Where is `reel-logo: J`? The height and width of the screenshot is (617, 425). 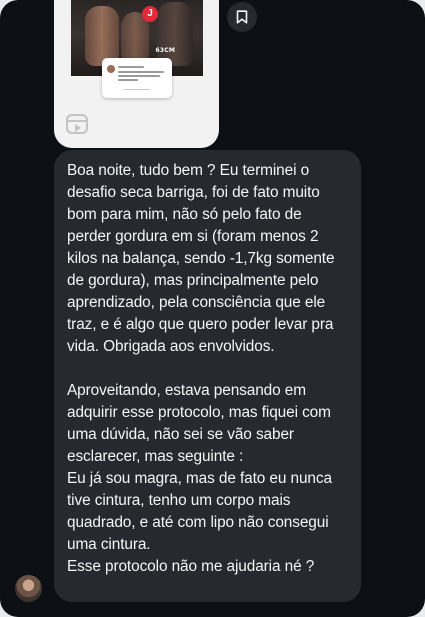 reel-logo: J is located at coordinates (150, 14).